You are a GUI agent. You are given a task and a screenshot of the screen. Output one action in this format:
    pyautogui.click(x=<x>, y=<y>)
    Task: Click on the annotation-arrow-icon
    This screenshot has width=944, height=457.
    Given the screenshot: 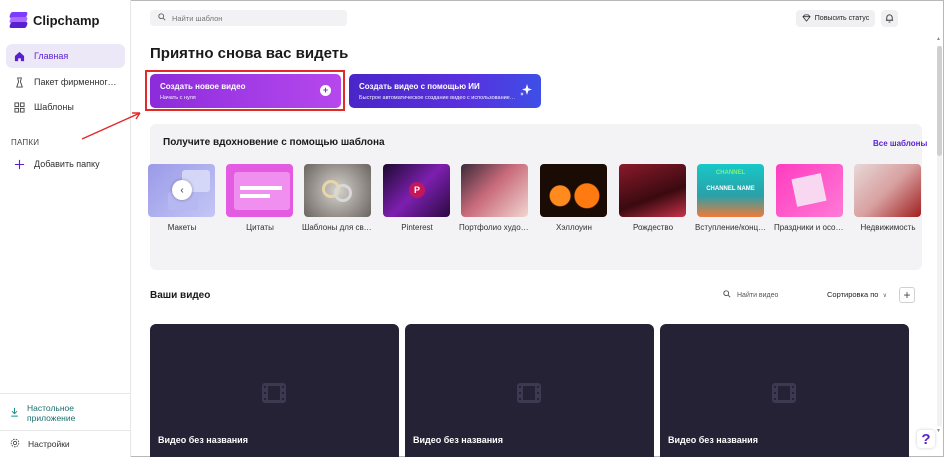 What is the action you would take?
    pyautogui.click(x=111, y=126)
    